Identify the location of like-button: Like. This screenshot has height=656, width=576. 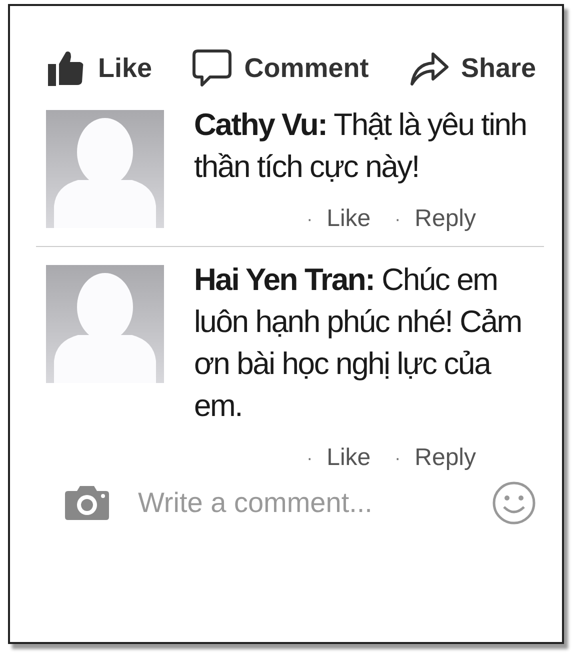
(99, 68).